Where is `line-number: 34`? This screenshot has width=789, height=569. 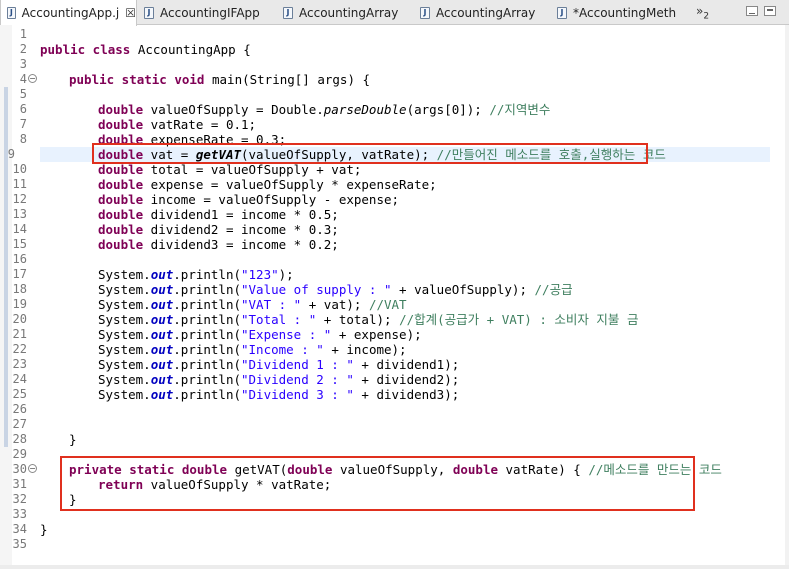
line-number: 34 is located at coordinates (19, 529).